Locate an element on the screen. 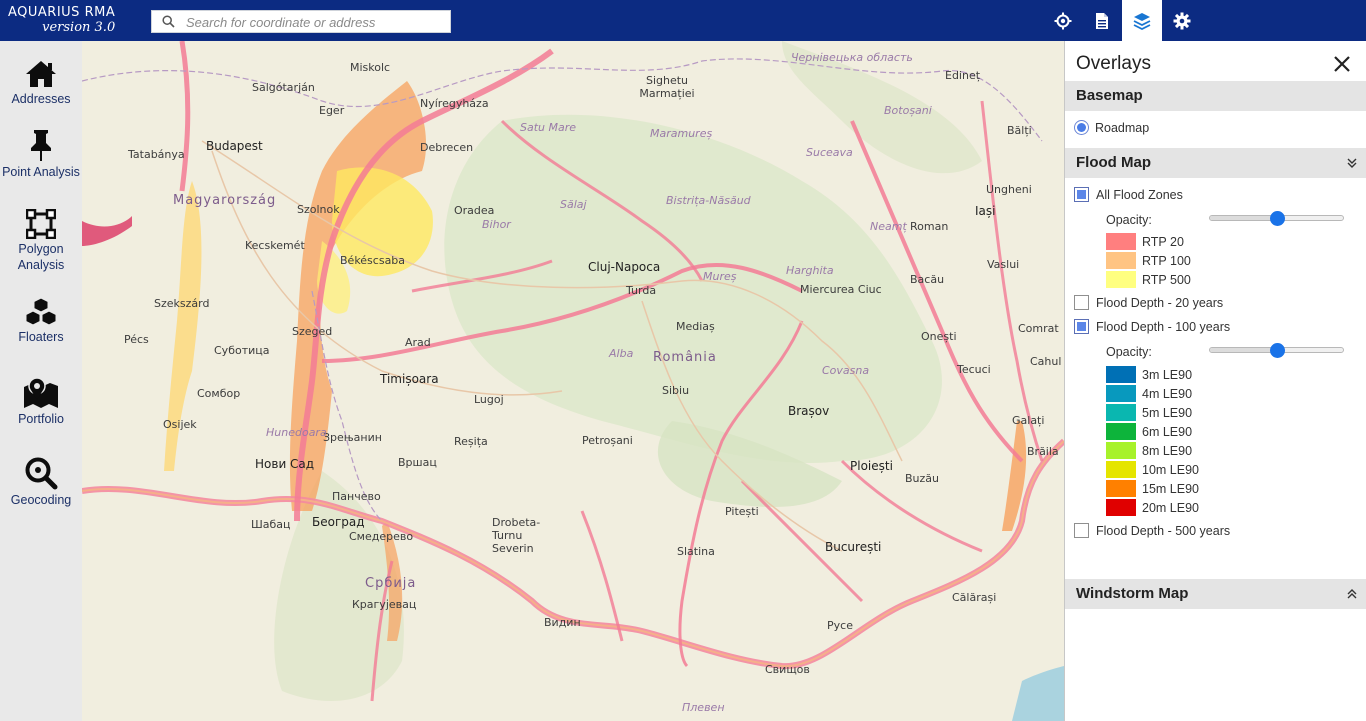 The height and width of the screenshot is (721, 1366). legend-item: 10m LE90 is located at coordinates (1152, 469).